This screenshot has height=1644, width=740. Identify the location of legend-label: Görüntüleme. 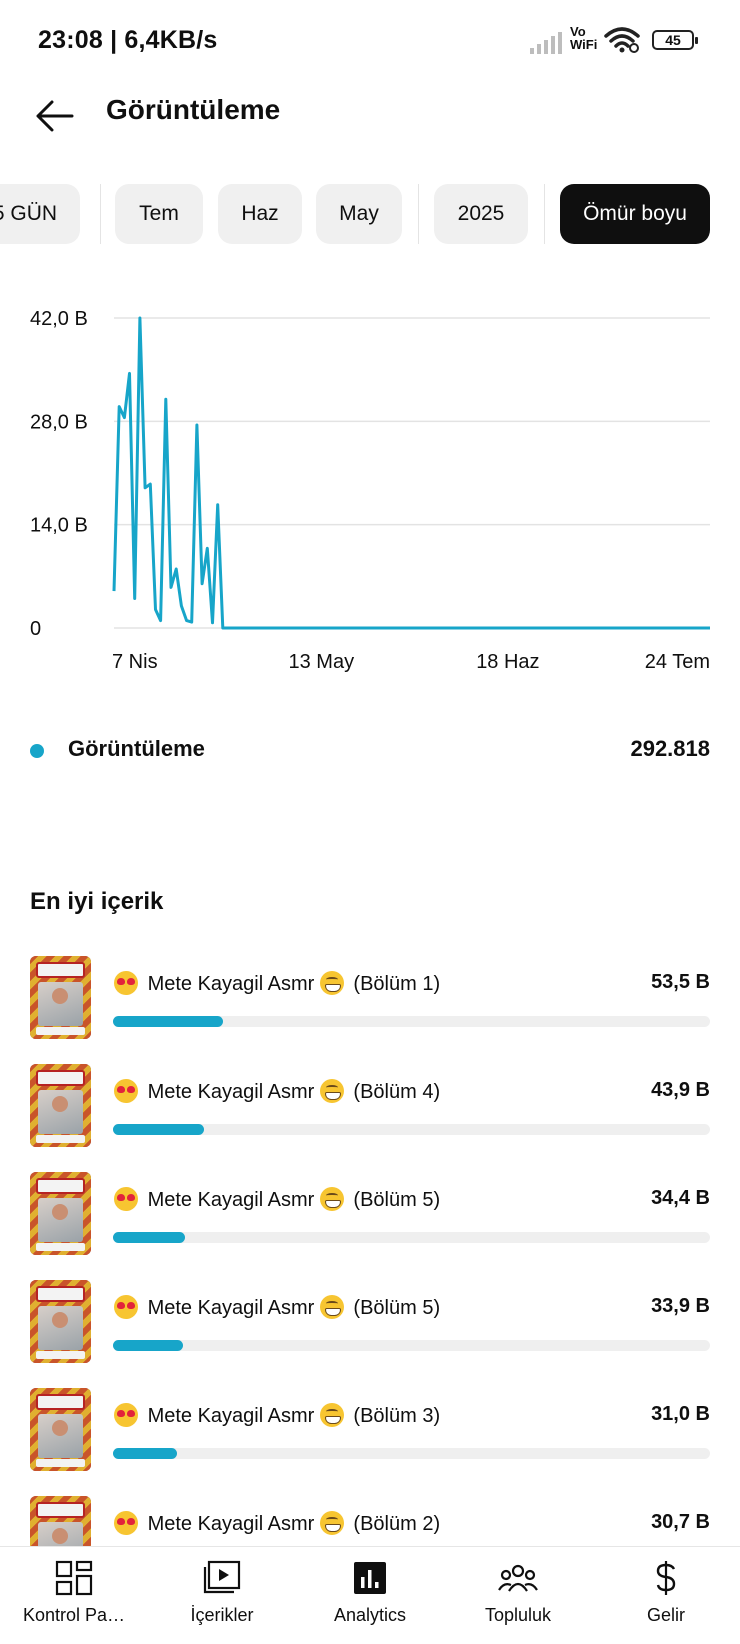
(136, 748).